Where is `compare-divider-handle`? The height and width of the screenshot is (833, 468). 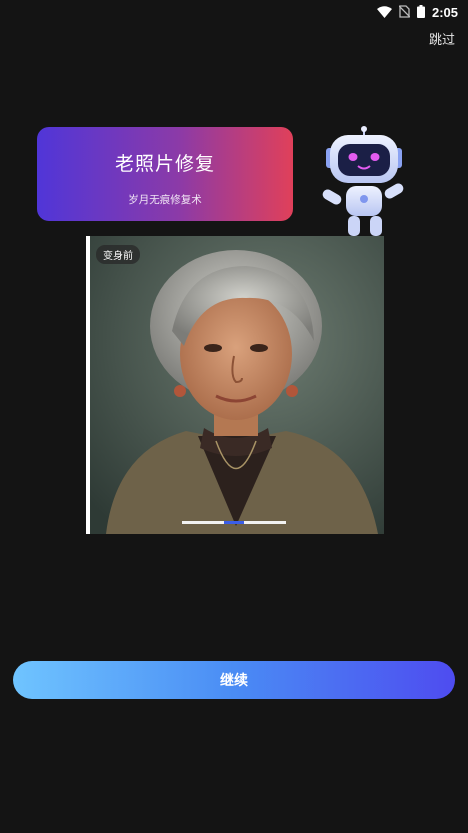
compare-divider-handle is located at coordinates (88, 385).